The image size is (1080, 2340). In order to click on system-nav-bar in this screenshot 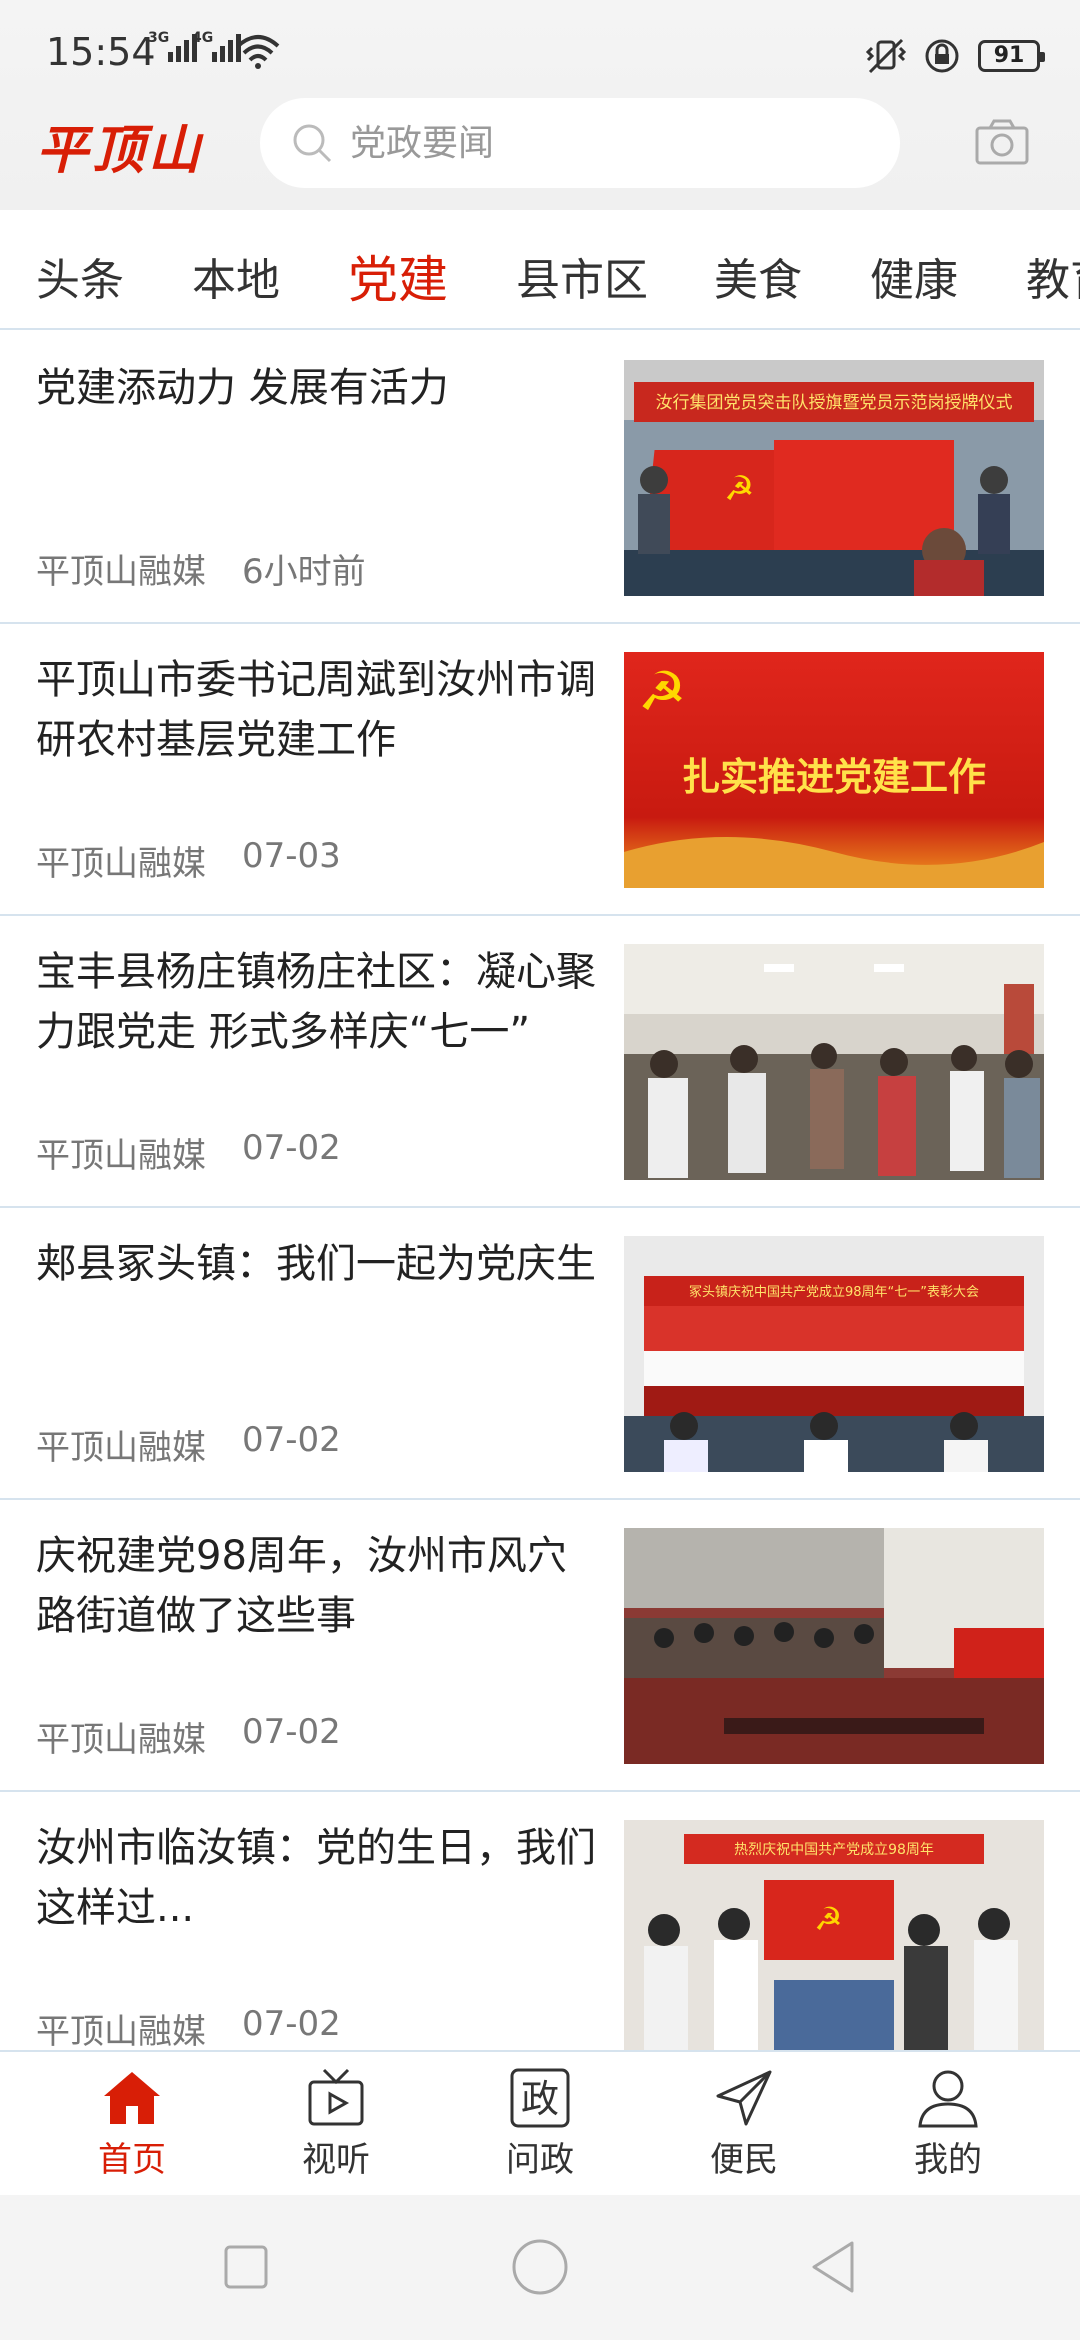, I will do `click(540, 2267)`.